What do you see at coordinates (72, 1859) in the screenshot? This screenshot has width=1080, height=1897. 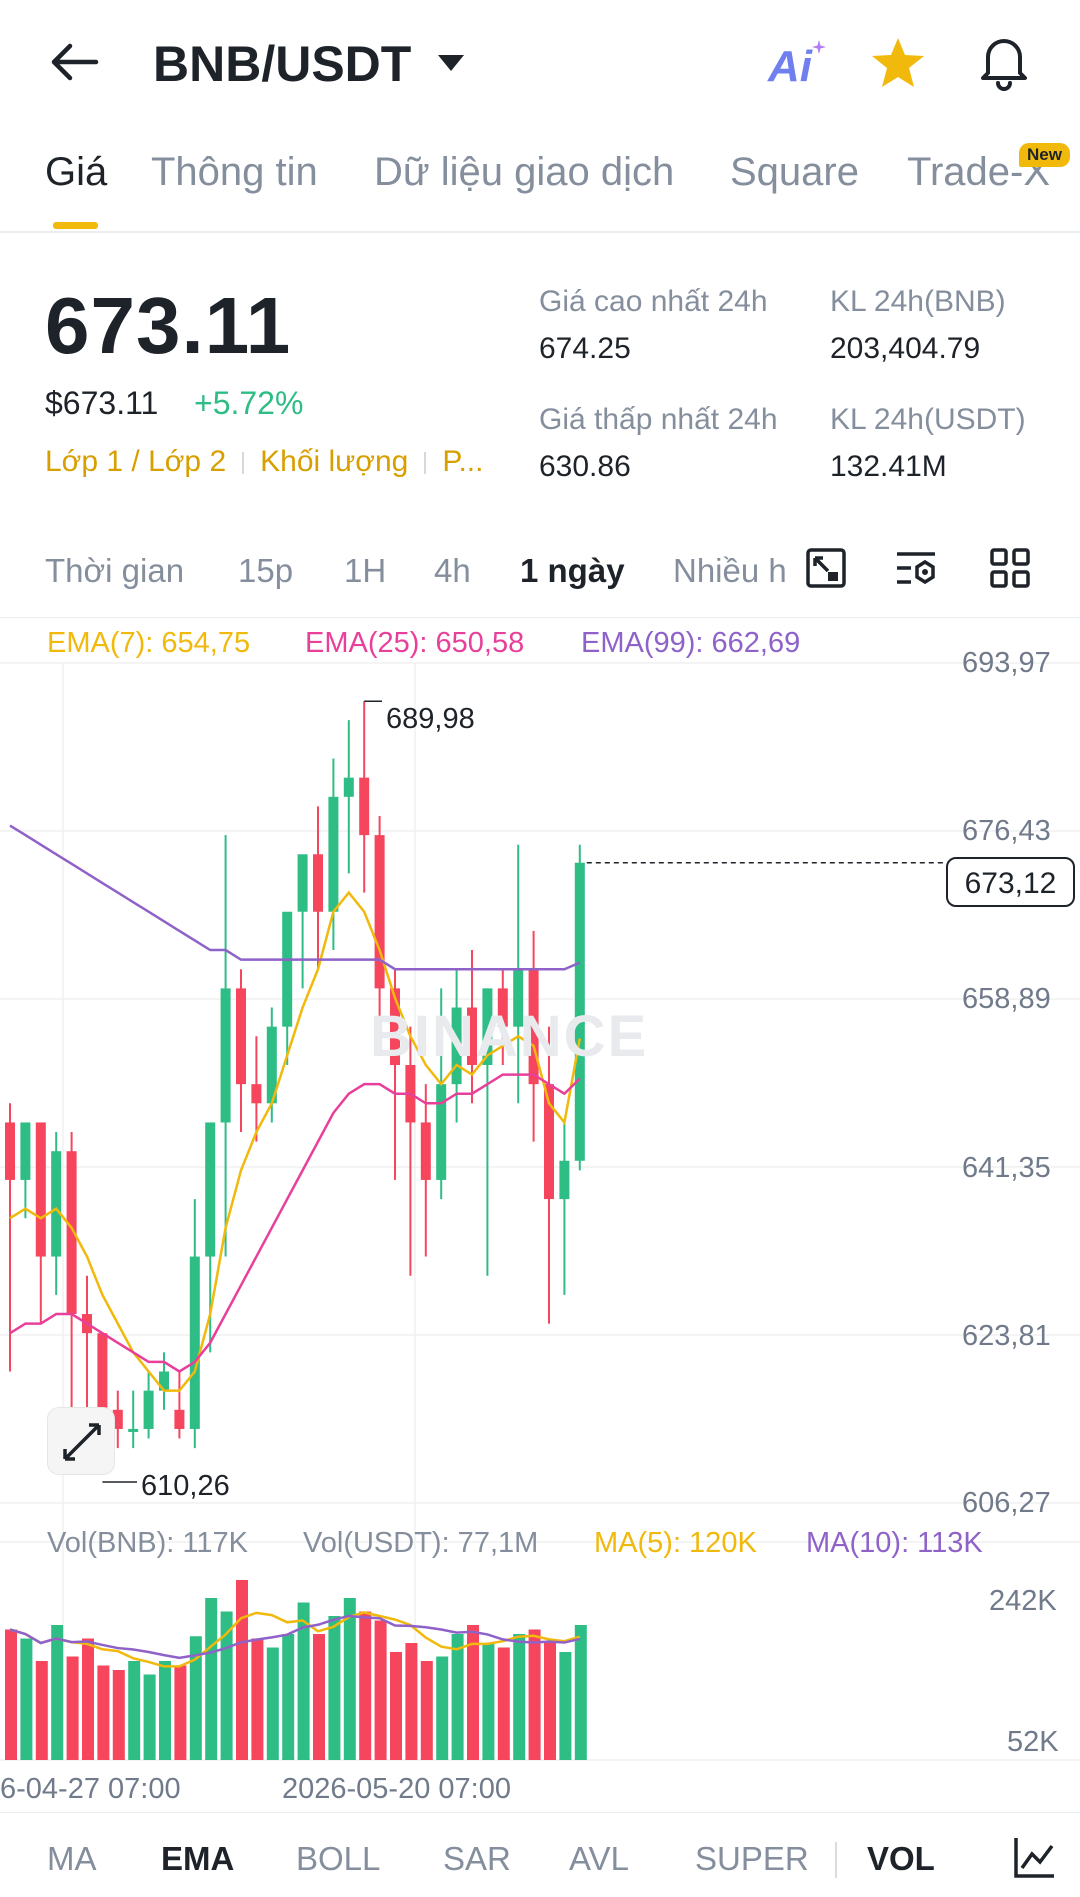 I see `indicator-ma: MA` at bounding box center [72, 1859].